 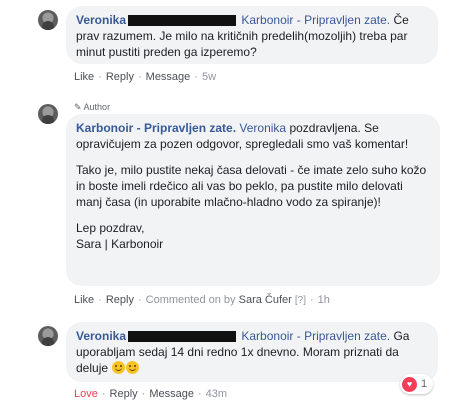 What do you see at coordinates (190, 300) in the screenshot?
I see `commented-on-by-label: Commented on by` at bounding box center [190, 300].